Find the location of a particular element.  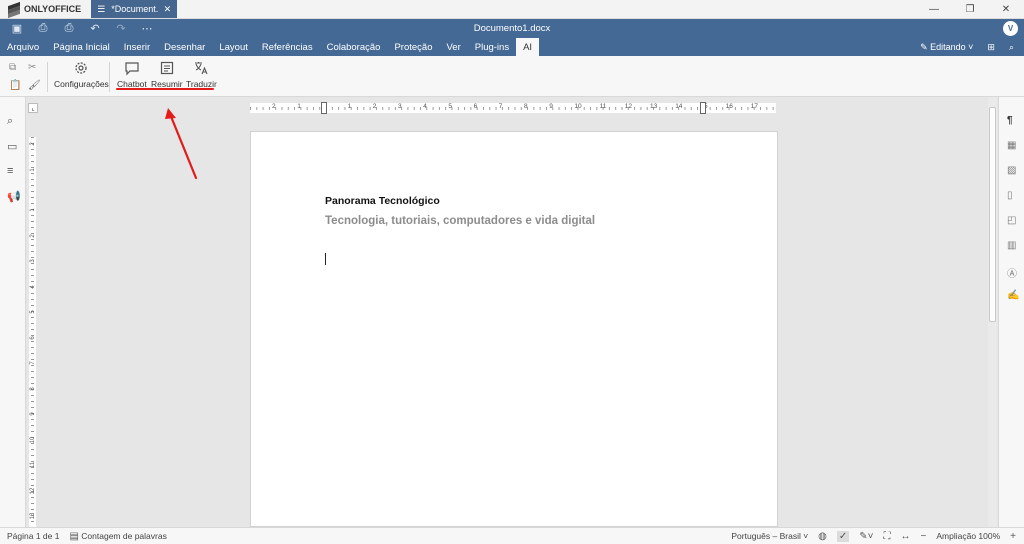

text-art-icon: Ⓐ is located at coordinates (1012, 272).